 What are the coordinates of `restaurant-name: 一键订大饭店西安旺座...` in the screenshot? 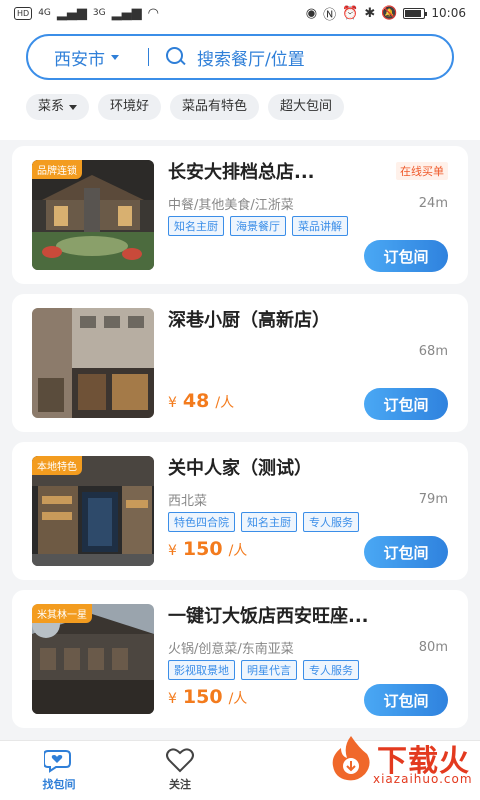 It's located at (268, 616).